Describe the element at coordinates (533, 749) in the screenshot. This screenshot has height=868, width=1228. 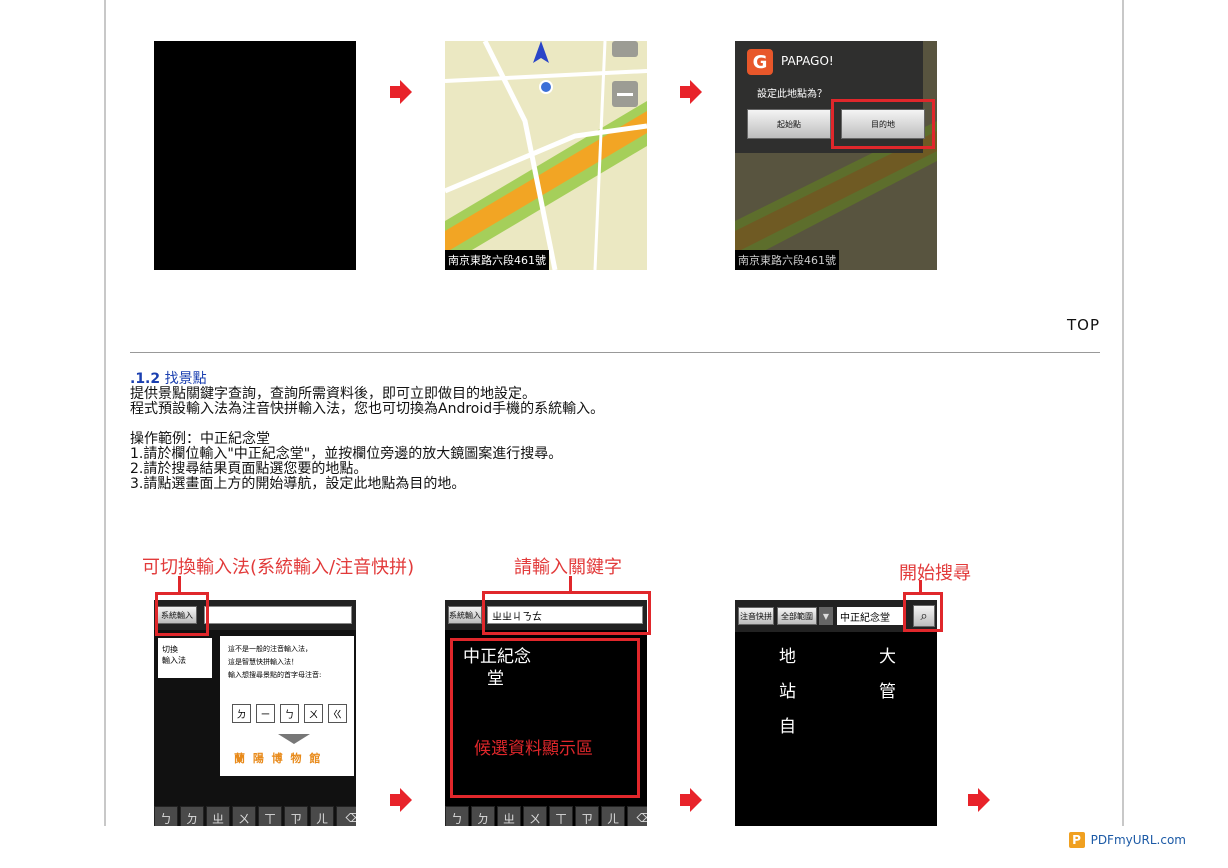
I see `candidates-label: 候選資料顯示區` at that location.